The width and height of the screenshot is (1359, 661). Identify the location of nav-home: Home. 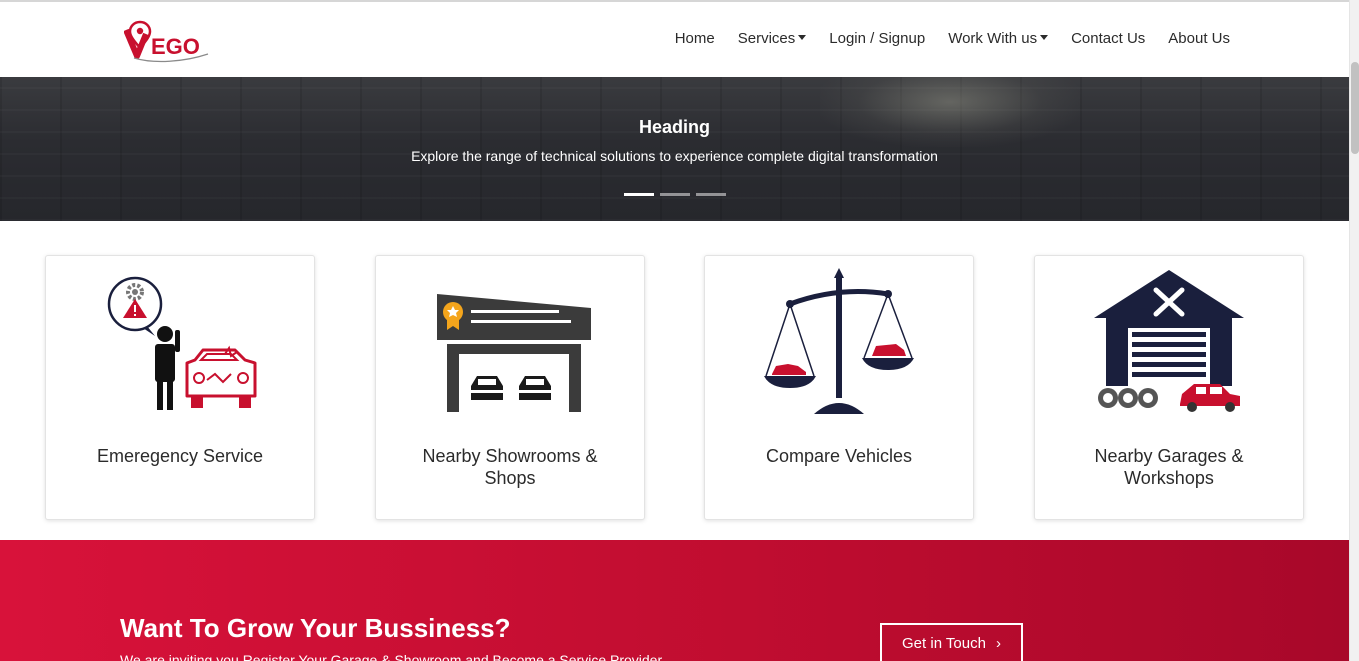
(695, 38).